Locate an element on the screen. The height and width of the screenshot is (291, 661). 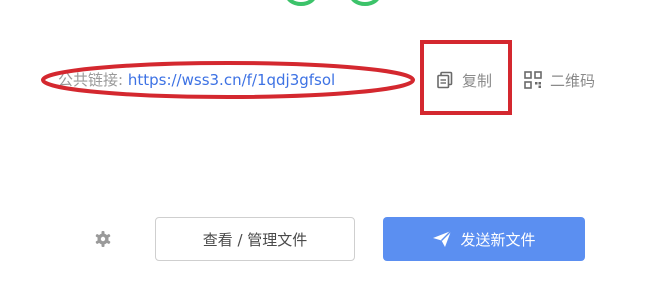
qrcode-button: 二维码 is located at coordinates (559, 80).